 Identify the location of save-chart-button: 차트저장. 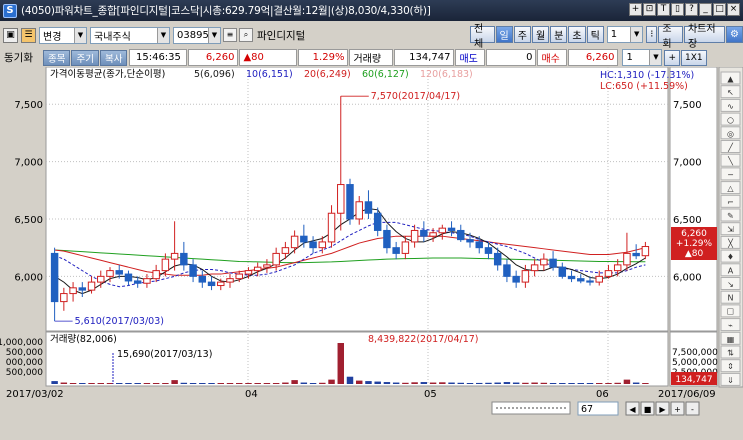
(704, 37).